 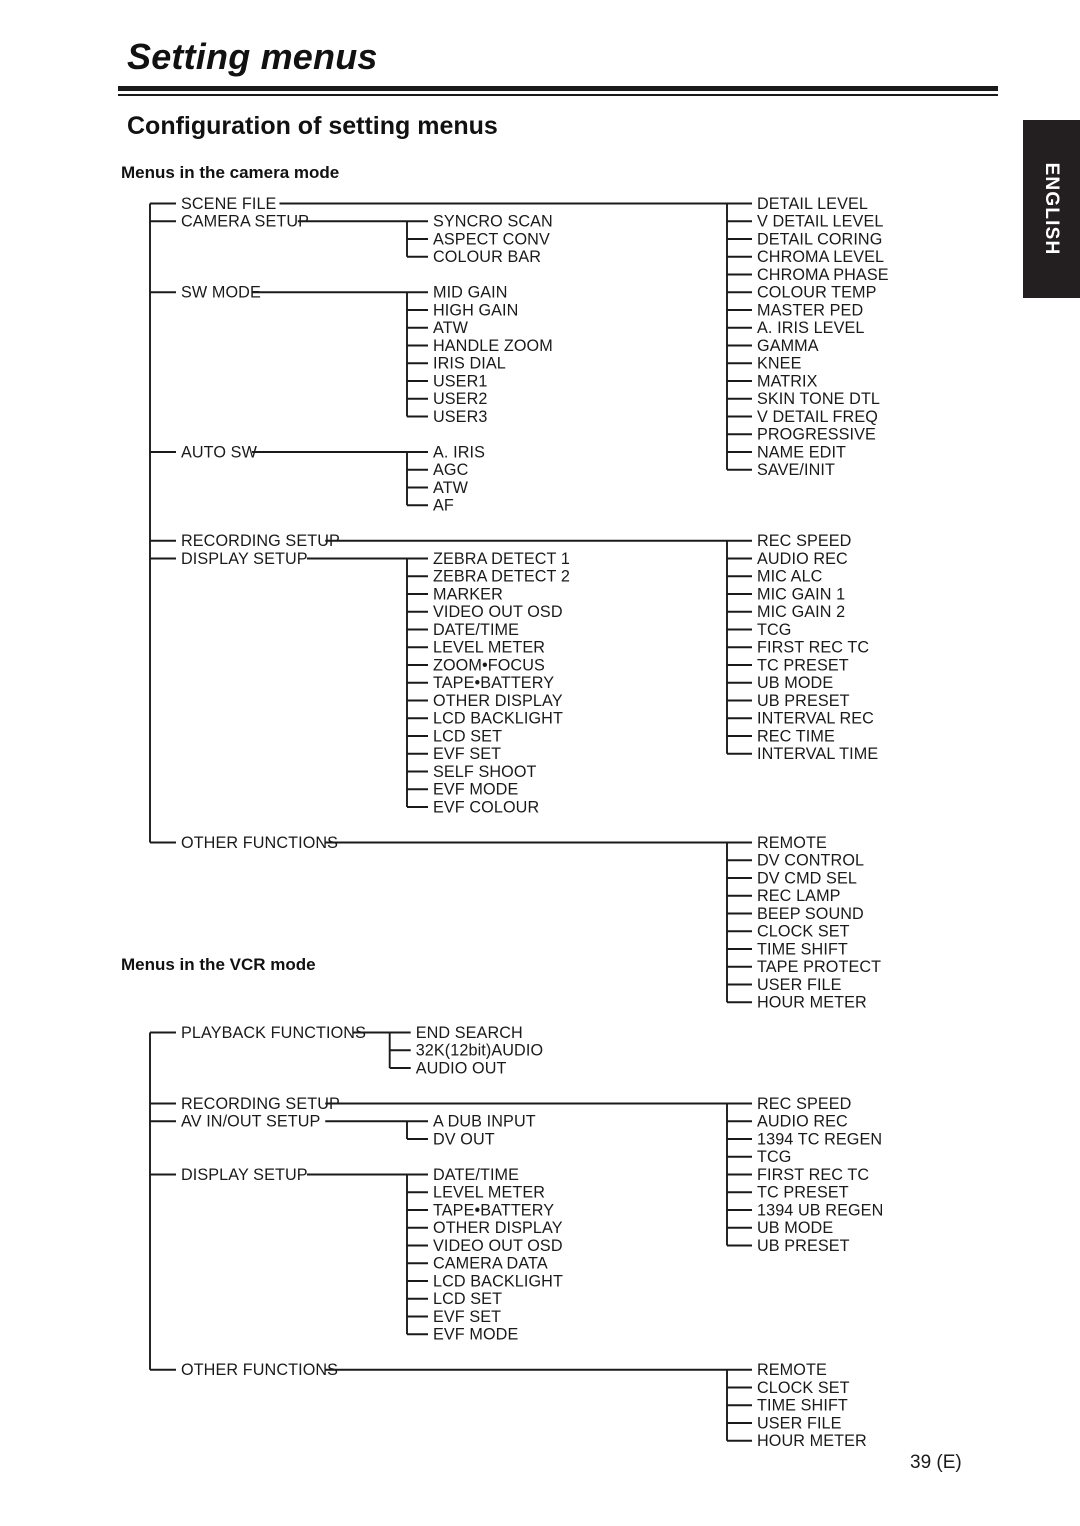 I want to click on tree-child-label: END SEARCH, so click(x=469, y=1033).